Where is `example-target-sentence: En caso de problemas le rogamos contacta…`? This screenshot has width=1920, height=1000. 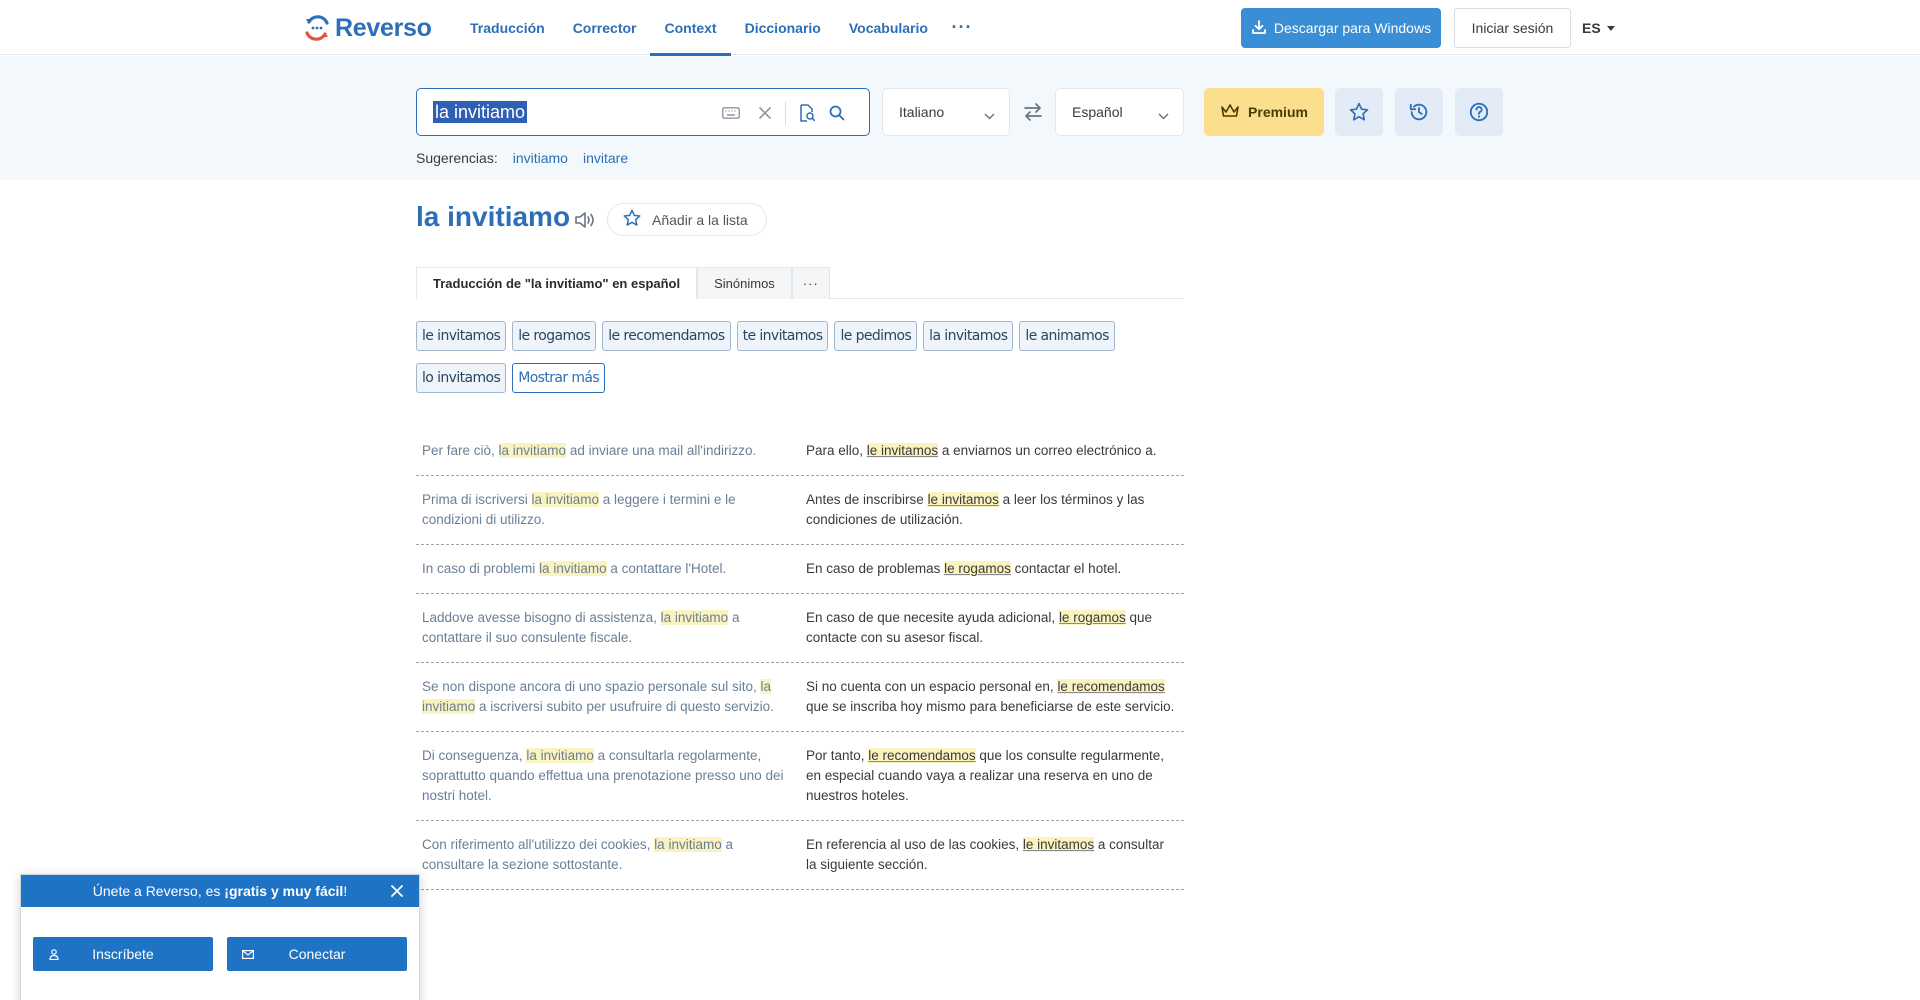 example-target-sentence: En caso de problemas le rogamos contacta… is located at coordinates (992, 569).